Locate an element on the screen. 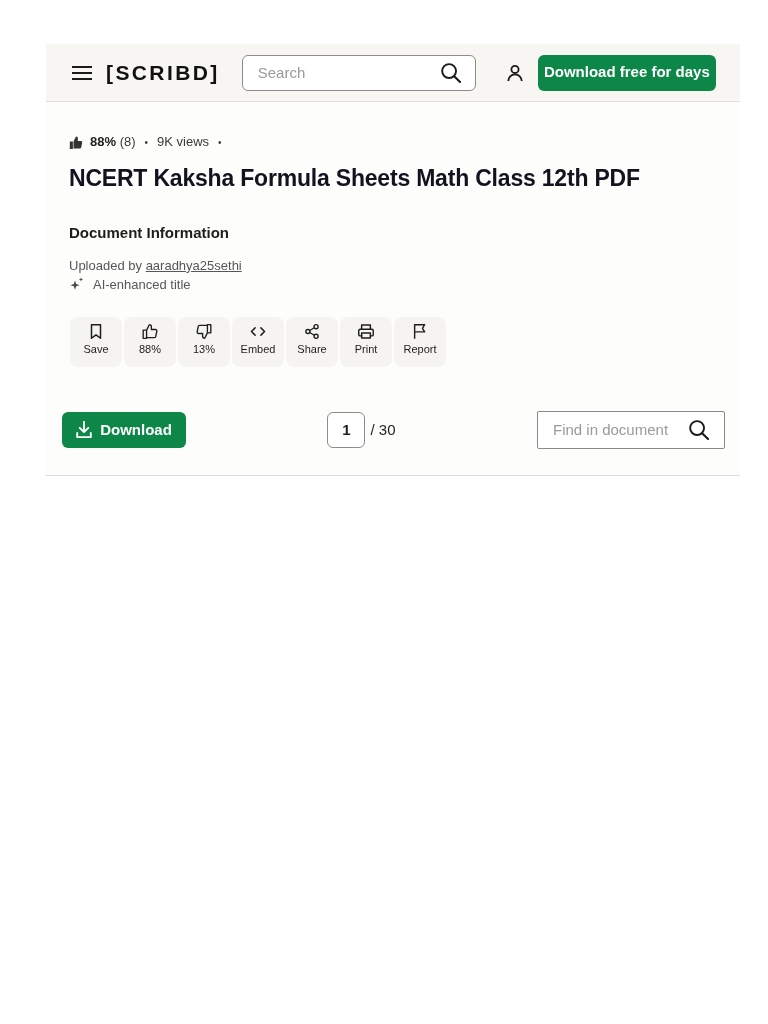 This screenshot has width=768, height=1024. download-free-button: Download free for days is located at coordinates (626, 72).